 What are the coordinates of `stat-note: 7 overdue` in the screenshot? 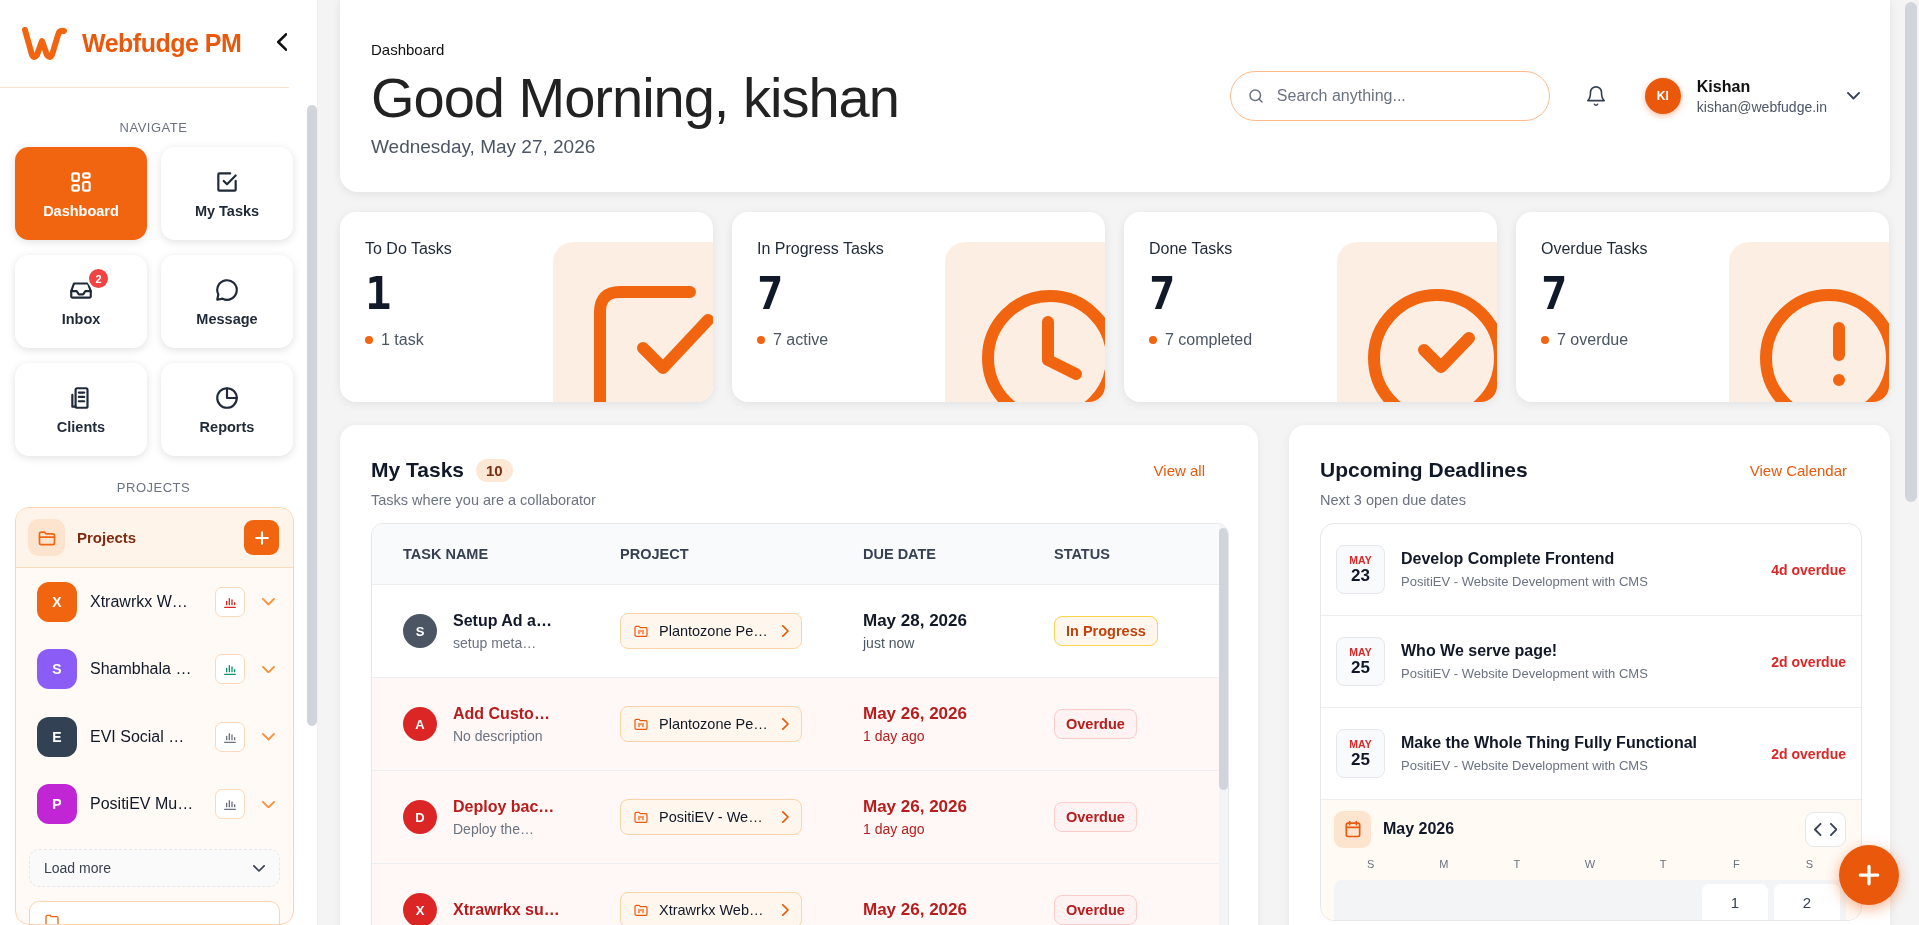 It's located at (1593, 340).